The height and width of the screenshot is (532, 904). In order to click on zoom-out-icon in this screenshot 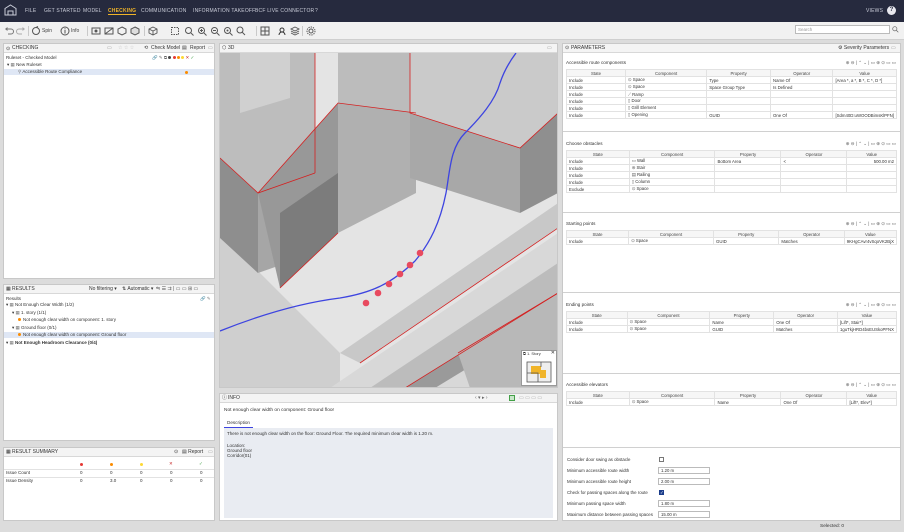, I will do `click(215, 31)`.